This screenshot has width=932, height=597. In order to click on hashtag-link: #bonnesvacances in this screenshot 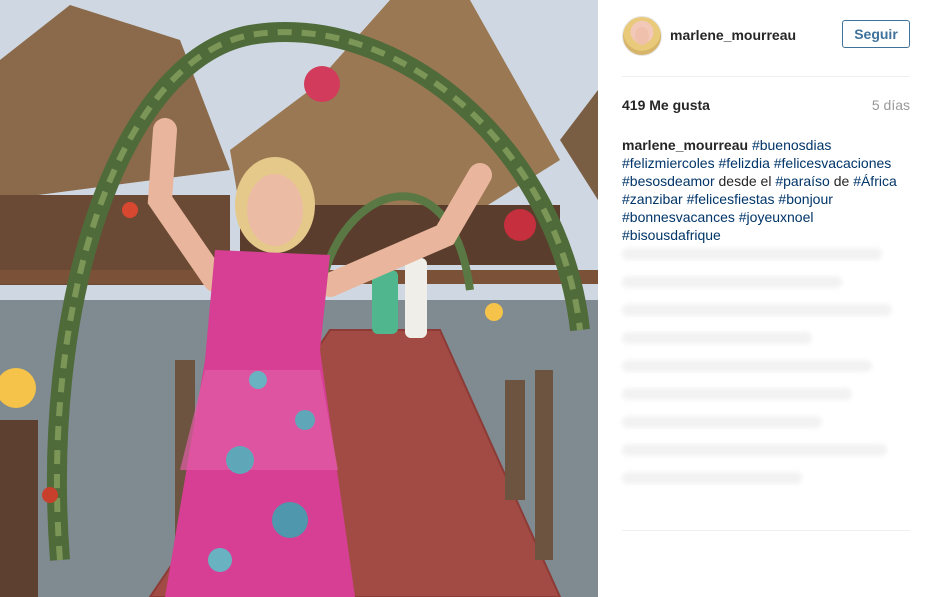, I will do `click(678, 217)`.